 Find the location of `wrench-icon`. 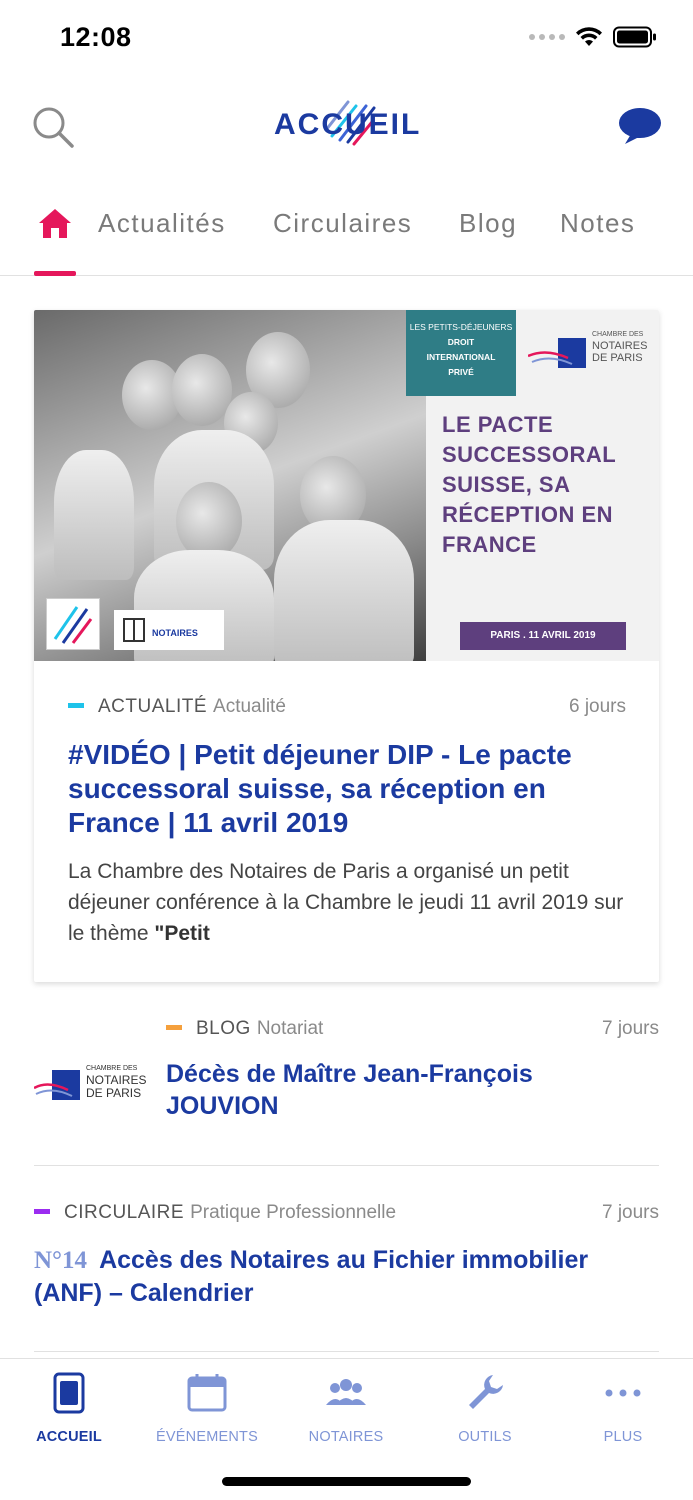

wrench-icon is located at coordinates (486, 1392).